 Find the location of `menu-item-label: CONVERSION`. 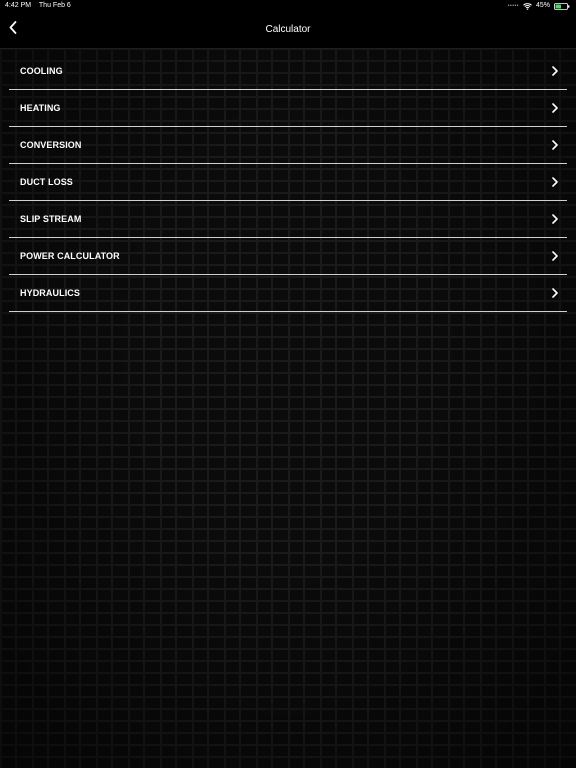

menu-item-label: CONVERSION is located at coordinates (51, 145).